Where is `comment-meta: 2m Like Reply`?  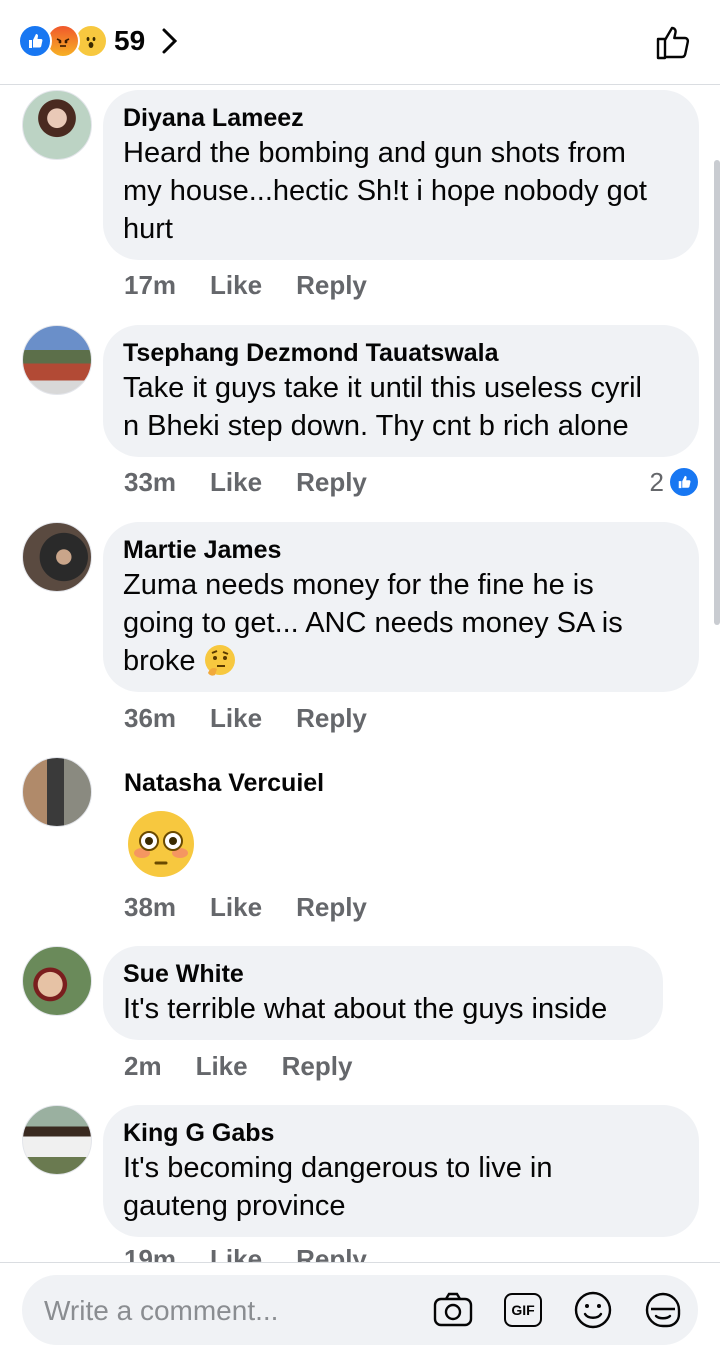
comment-meta: 2m Like Reply is located at coordinates (238, 1066).